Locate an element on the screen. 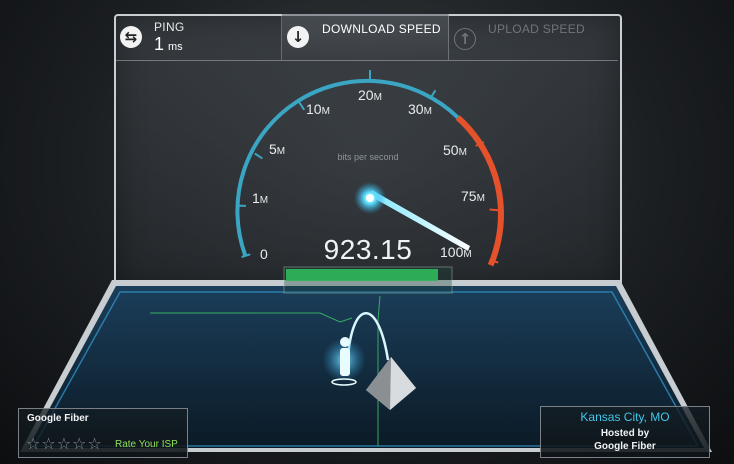 The height and width of the screenshot is (464, 734). tick-num: 50 is located at coordinates (451, 150).